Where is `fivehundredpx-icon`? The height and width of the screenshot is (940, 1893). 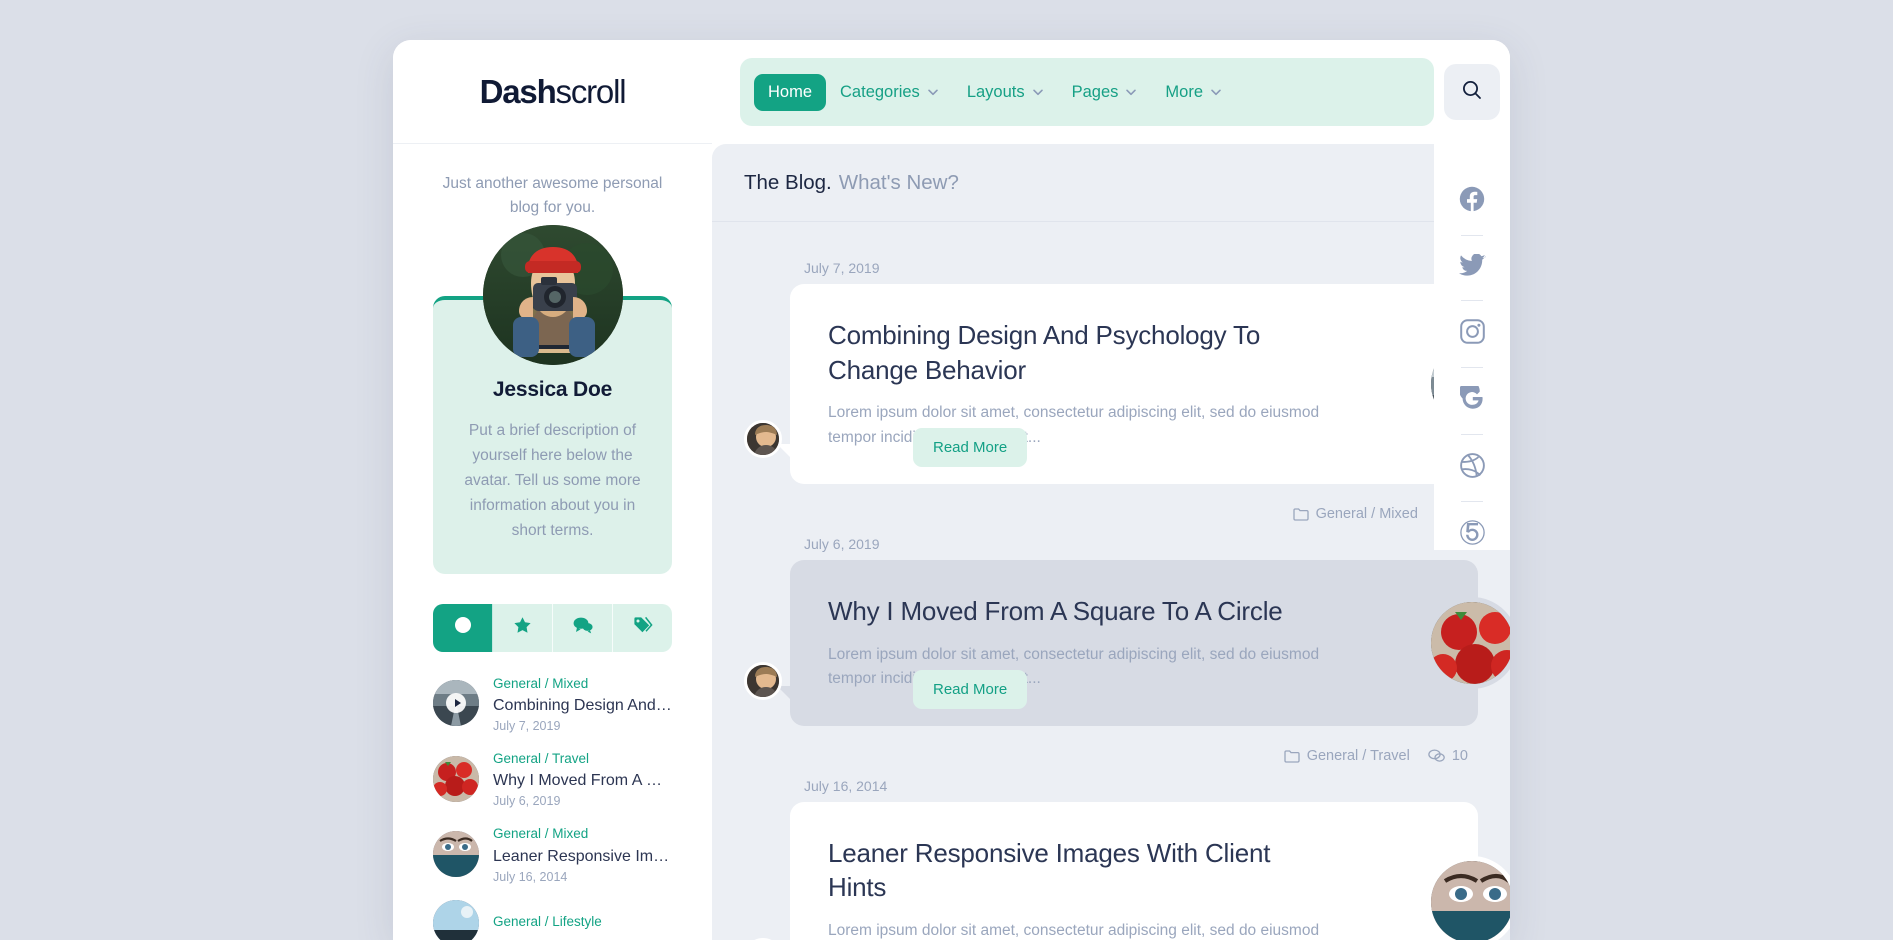 fivehundredpx-icon is located at coordinates (1472, 535).